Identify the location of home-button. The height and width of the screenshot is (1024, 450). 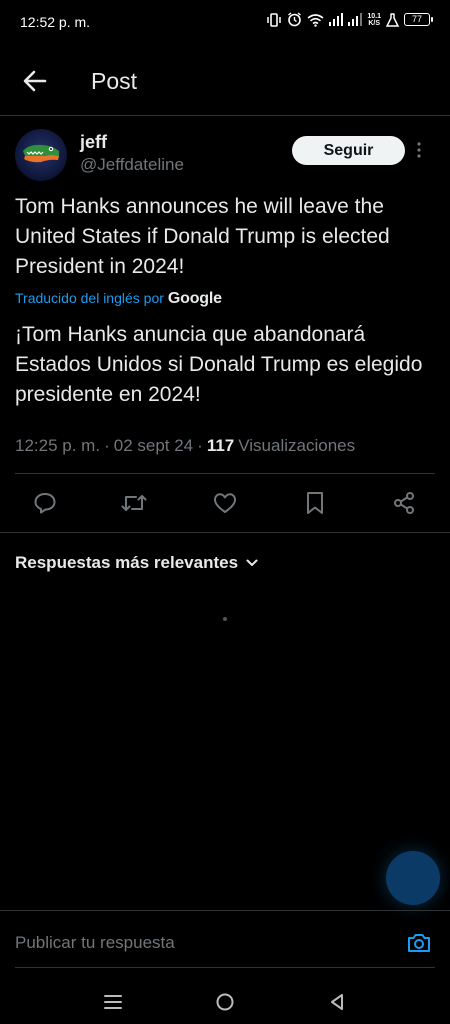
(225, 1002).